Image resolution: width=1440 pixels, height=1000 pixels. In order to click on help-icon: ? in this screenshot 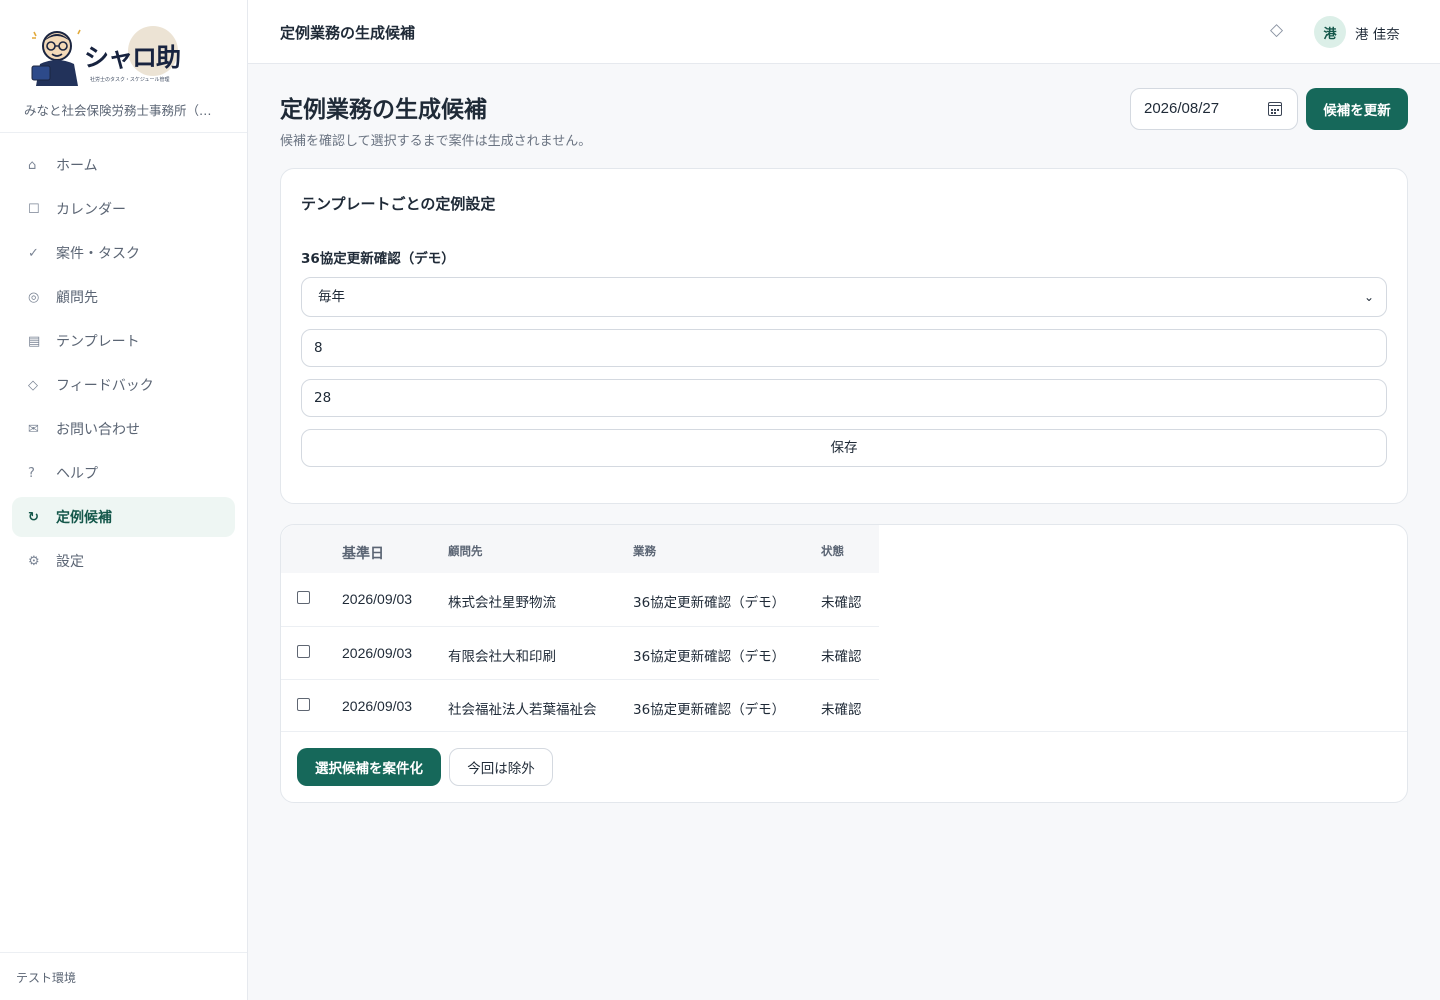, I will do `click(31, 473)`.